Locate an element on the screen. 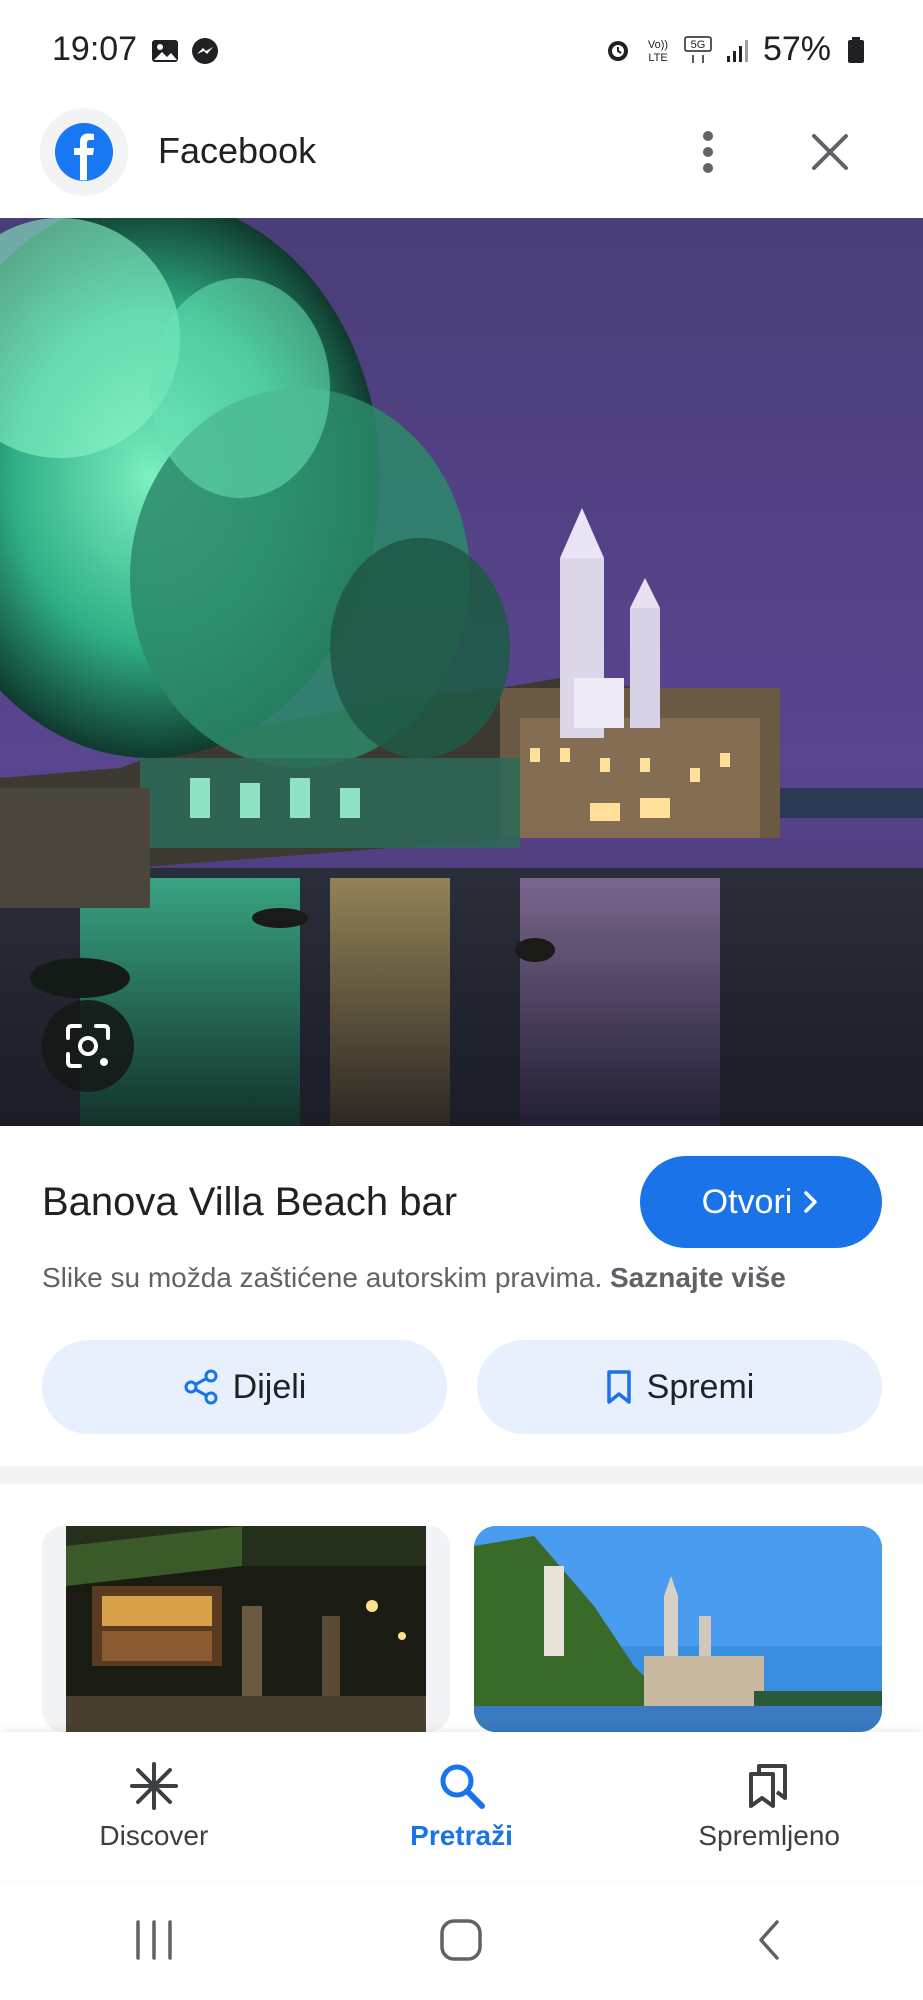 This screenshot has width=923, height=2000. google-lens-button is located at coordinates (88, 1046).